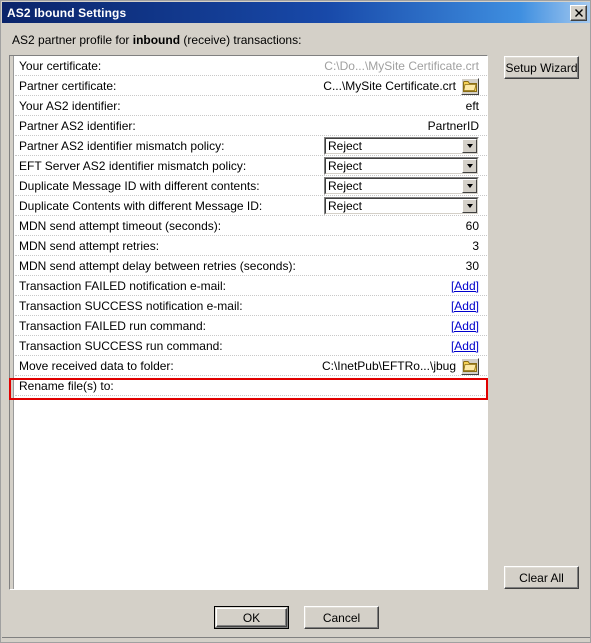  What do you see at coordinates (70, 105) in the screenshot?
I see `grid-row-label: Your AS2 identifier:` at bounding box center [70, 105].